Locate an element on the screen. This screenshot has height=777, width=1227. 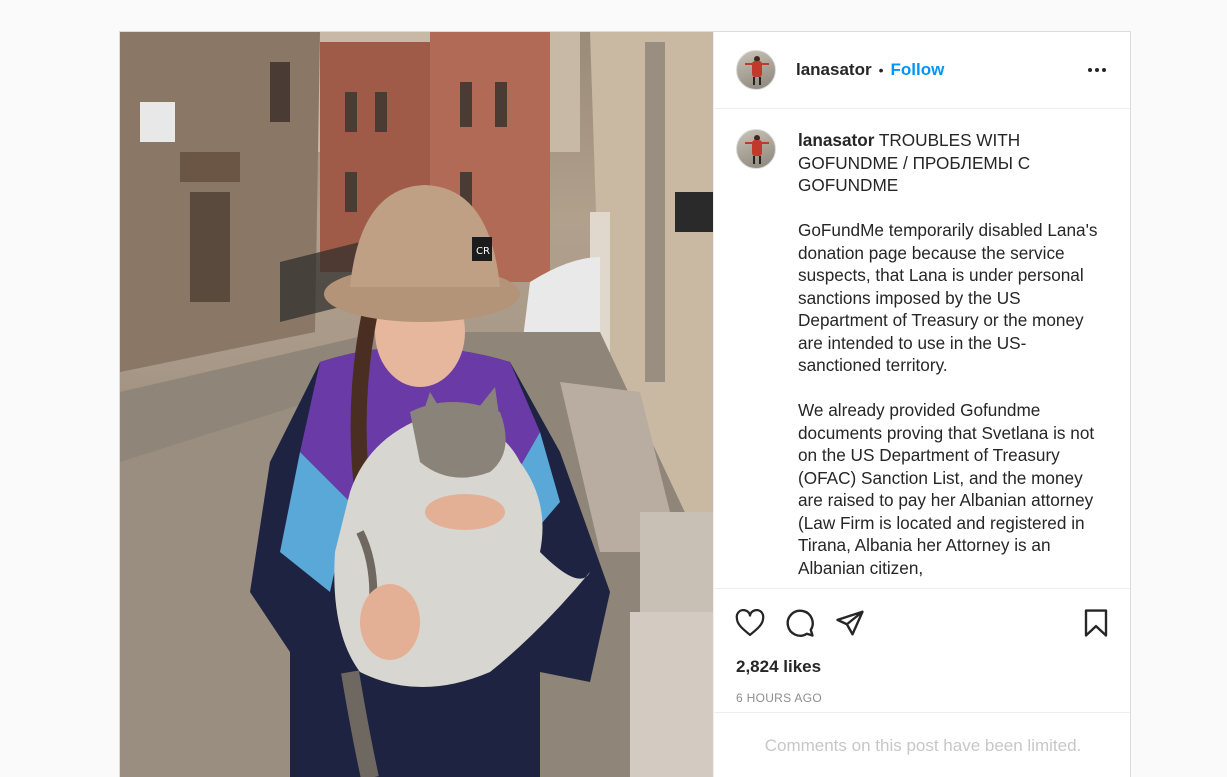
hat-badge-text: CR is located at coordinates (483, 251).